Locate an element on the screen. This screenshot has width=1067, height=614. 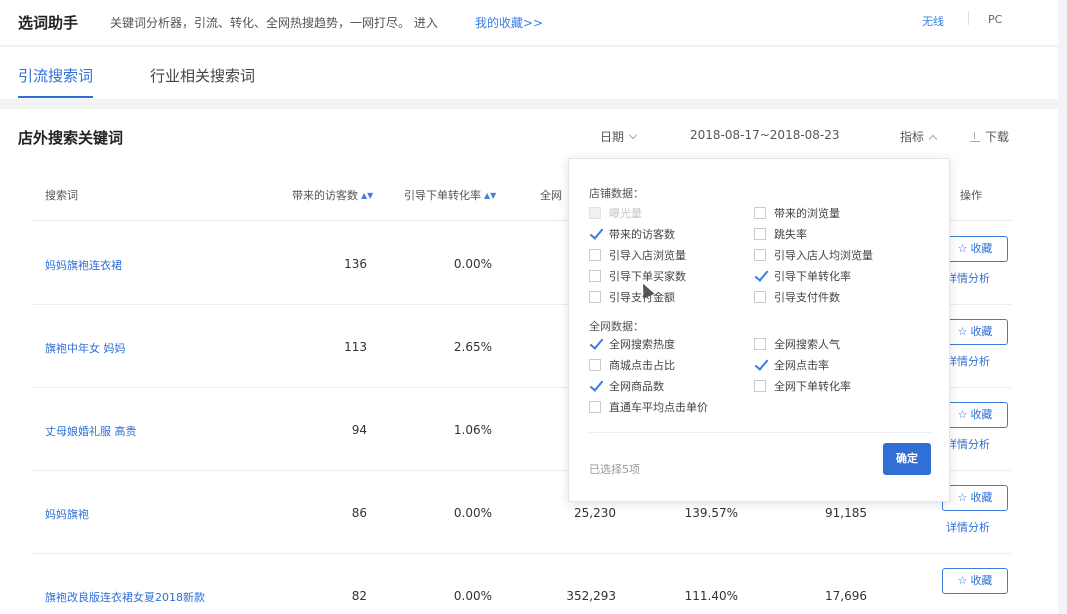
global-value-2: 111.40% is located at coordinates (711, 596).